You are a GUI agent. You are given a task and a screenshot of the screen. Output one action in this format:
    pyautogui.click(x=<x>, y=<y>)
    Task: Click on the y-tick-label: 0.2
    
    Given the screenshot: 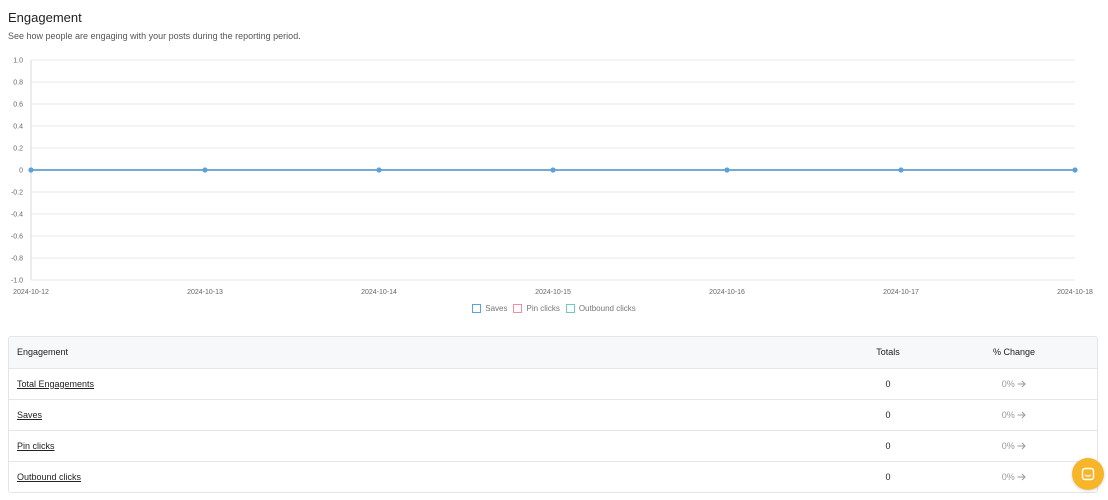 What is the action you would take?
    pyautogui.click(x=18, y=149)
    